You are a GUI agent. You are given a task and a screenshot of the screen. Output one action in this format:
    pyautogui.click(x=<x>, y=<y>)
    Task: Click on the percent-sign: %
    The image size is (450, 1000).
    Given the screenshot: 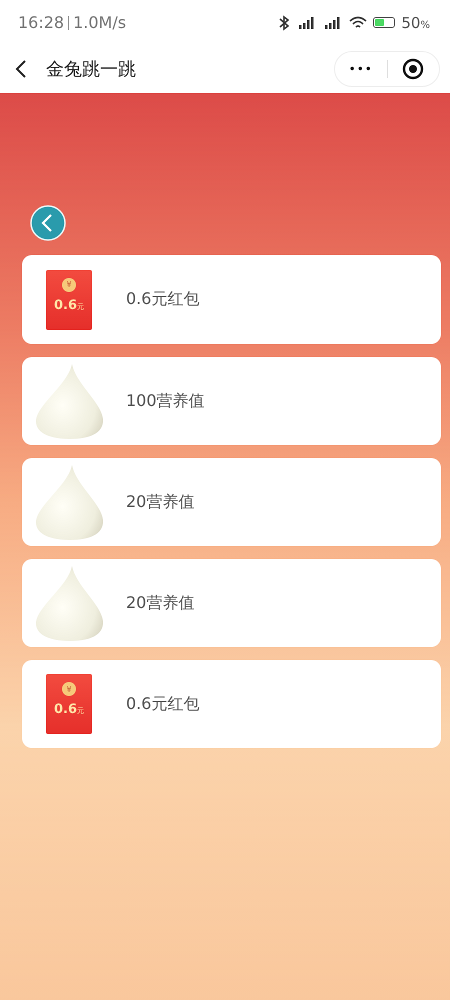 What is the action you would take?
    pyautogui.click(x=425, y=25)
    